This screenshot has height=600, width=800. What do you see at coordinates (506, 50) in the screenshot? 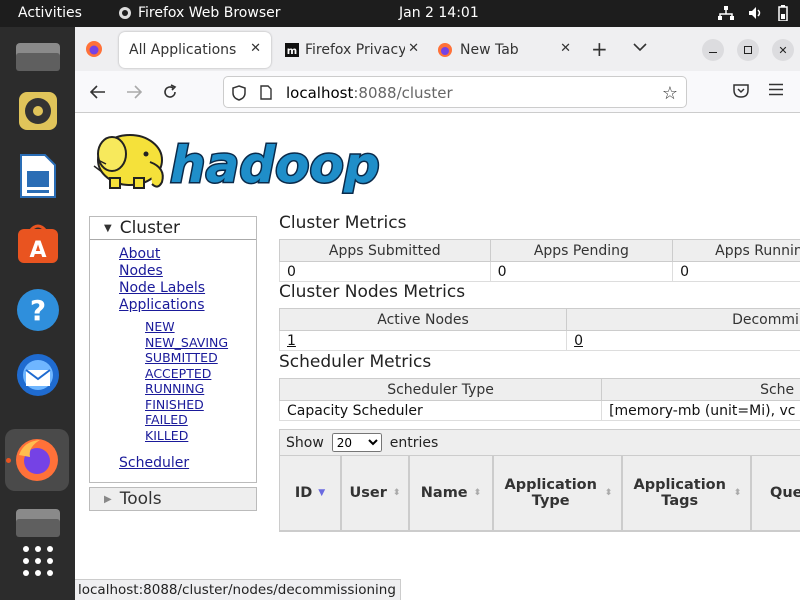
I see `tab-new-tab: New Tab ✕` at bounding box center [506, 50].